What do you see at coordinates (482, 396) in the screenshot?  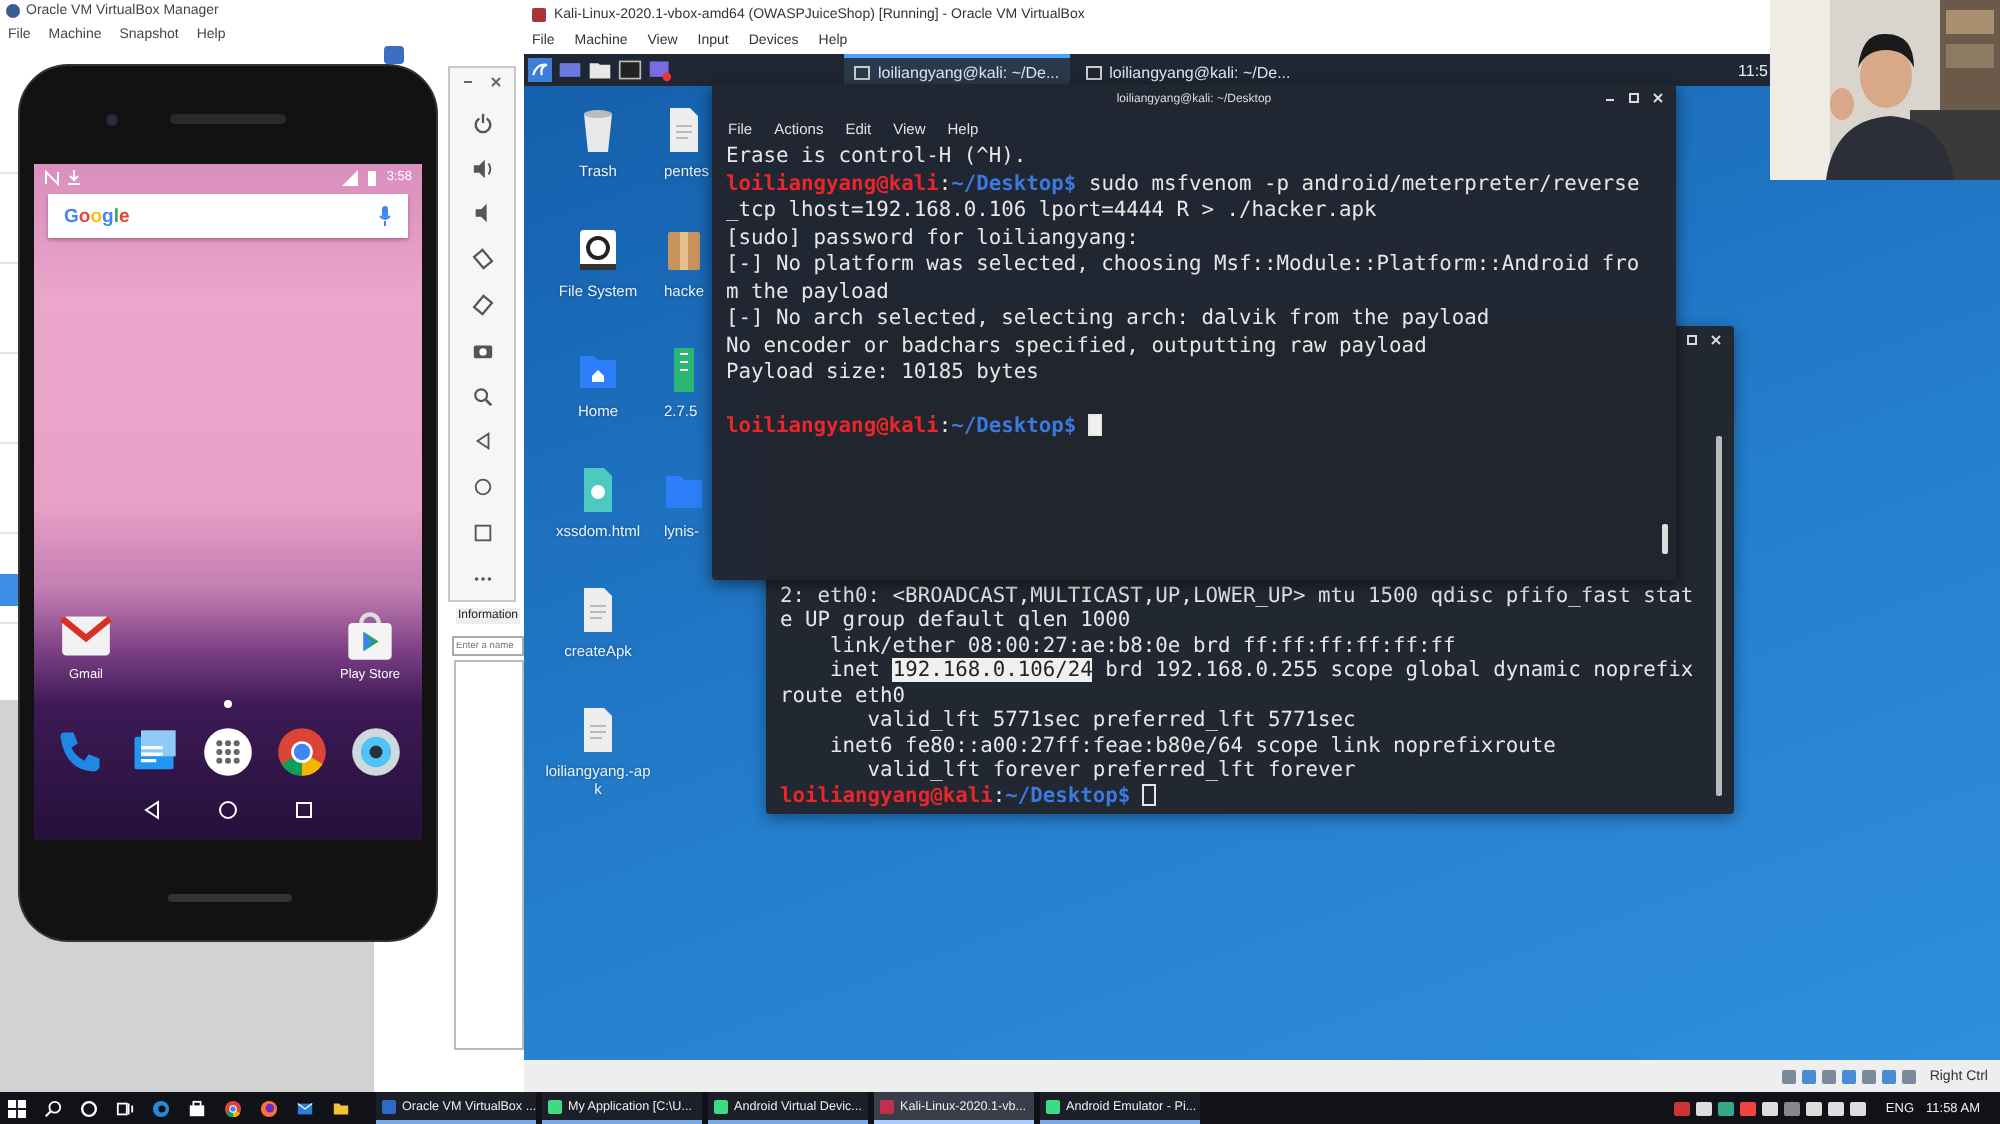 I see `zoom-icon` at bounding box center [482, 396].